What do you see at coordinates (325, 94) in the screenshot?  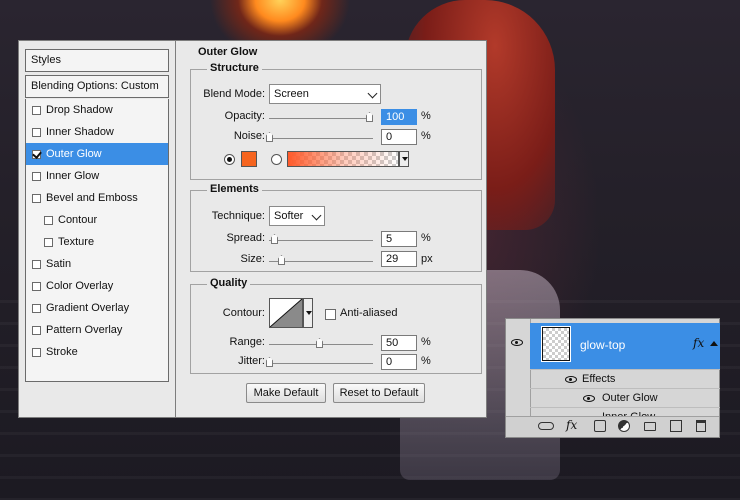 I see `blend-mode-select: Screen` at bounding box center [325, 94].